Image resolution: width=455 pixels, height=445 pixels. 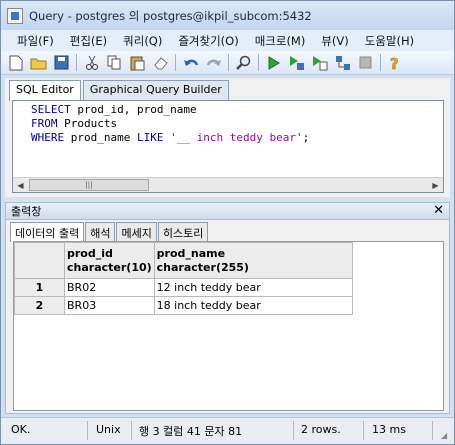 What do you see at coordinates (321, 429) in the screenshot?
I see `status-row-count: 2 rows.` at bounding box center [321, 429].